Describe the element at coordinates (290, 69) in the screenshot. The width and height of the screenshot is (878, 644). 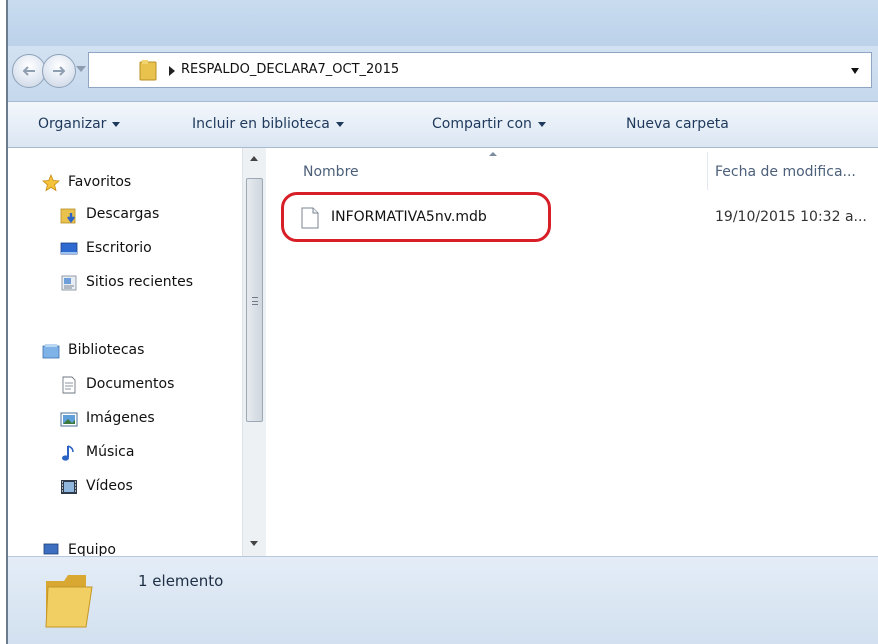
I see `address-path: RESPALDO_DECLARA7_OCT_2015` at that location.